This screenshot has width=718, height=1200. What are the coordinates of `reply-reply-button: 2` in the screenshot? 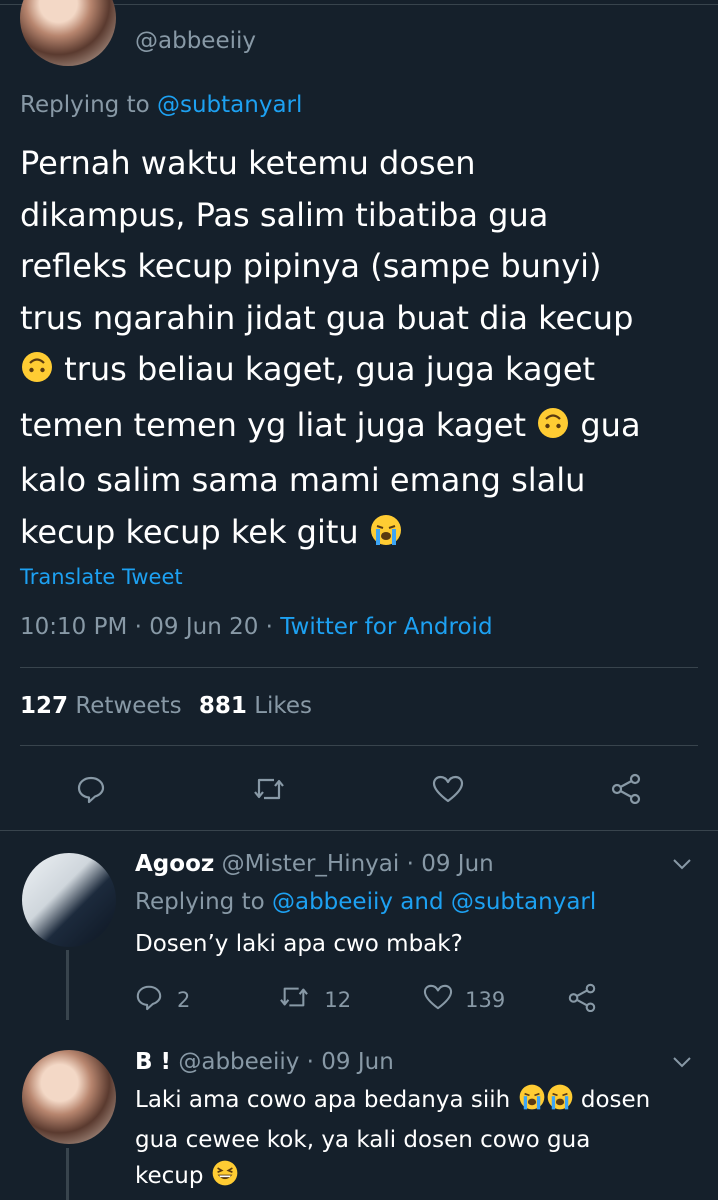 It's located at (162, 999).